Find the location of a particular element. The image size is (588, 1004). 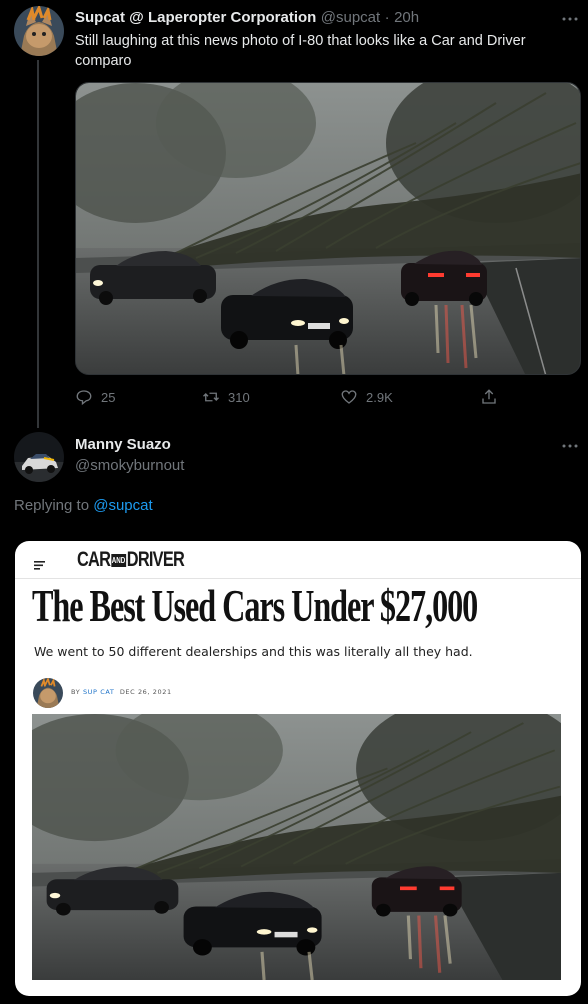

tweet-actions: 25 310 2.9K is located at coordinates (290, 399).